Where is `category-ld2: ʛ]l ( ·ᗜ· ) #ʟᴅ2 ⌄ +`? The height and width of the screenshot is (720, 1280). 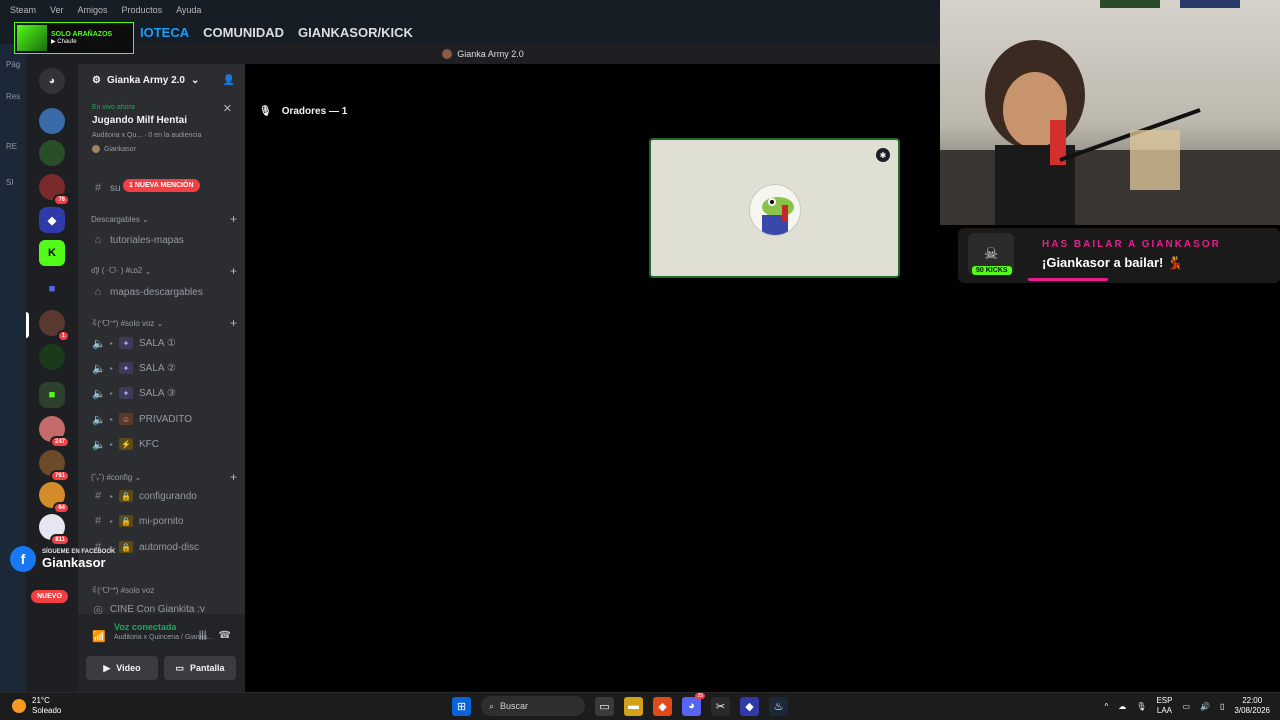
category-ld2: ʛ]l ( ·ᗜ· ) #ʟᴅ2 ⌄ + is located at coordinates (164, 271).